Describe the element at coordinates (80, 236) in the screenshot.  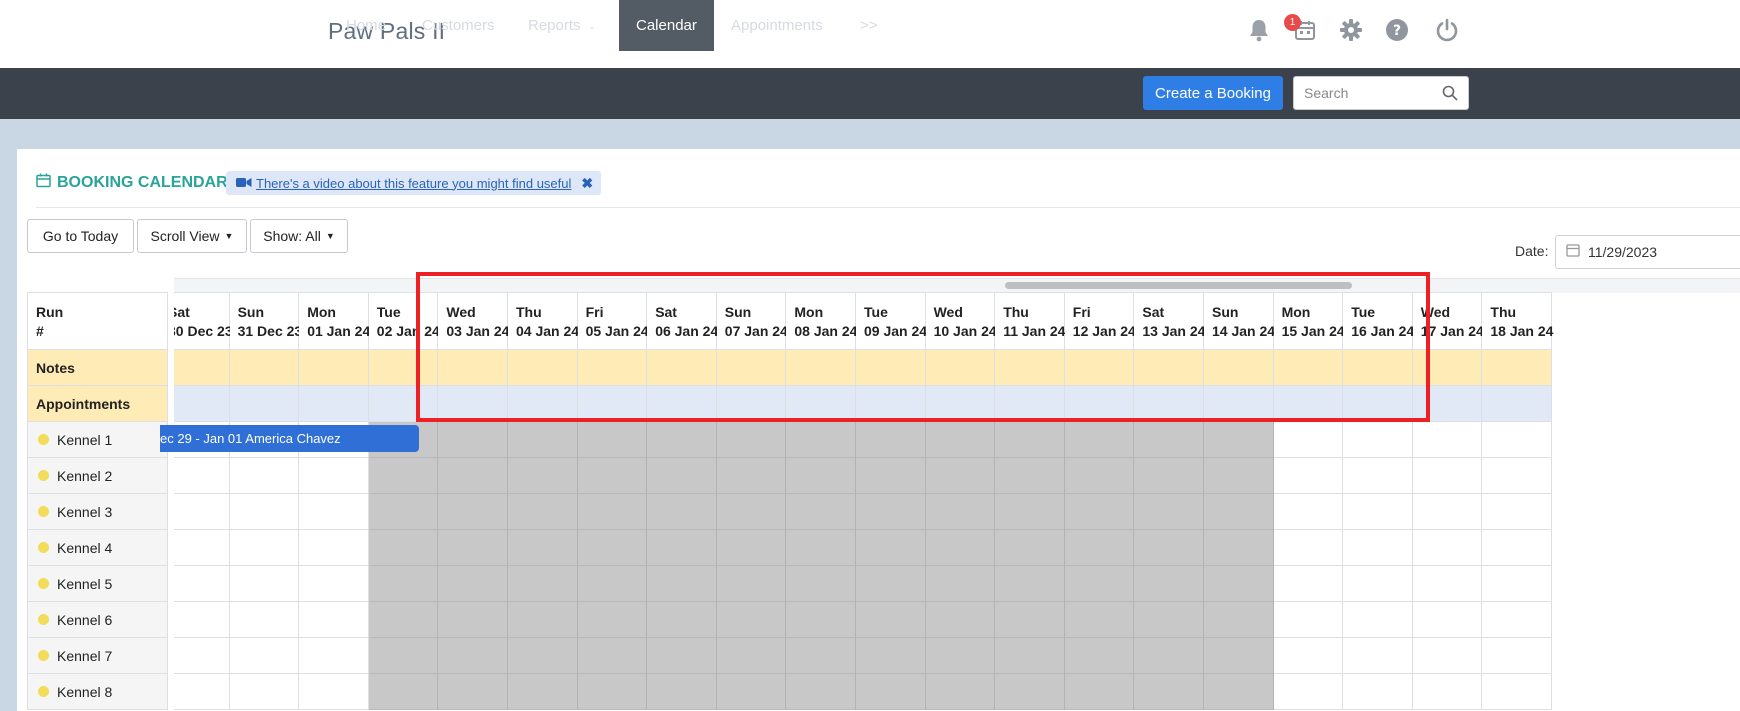
I see `go-to-today-button: Go to Today` at that location.